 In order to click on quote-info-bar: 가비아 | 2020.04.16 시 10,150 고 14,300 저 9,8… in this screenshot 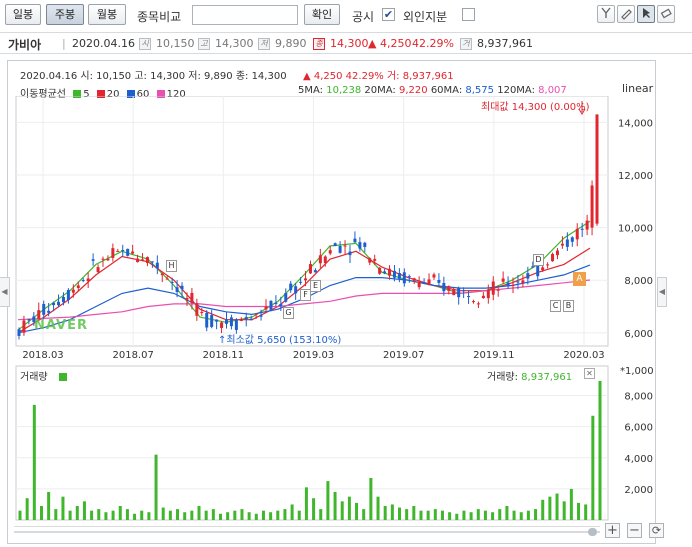, I will do `click(346, 43)`.